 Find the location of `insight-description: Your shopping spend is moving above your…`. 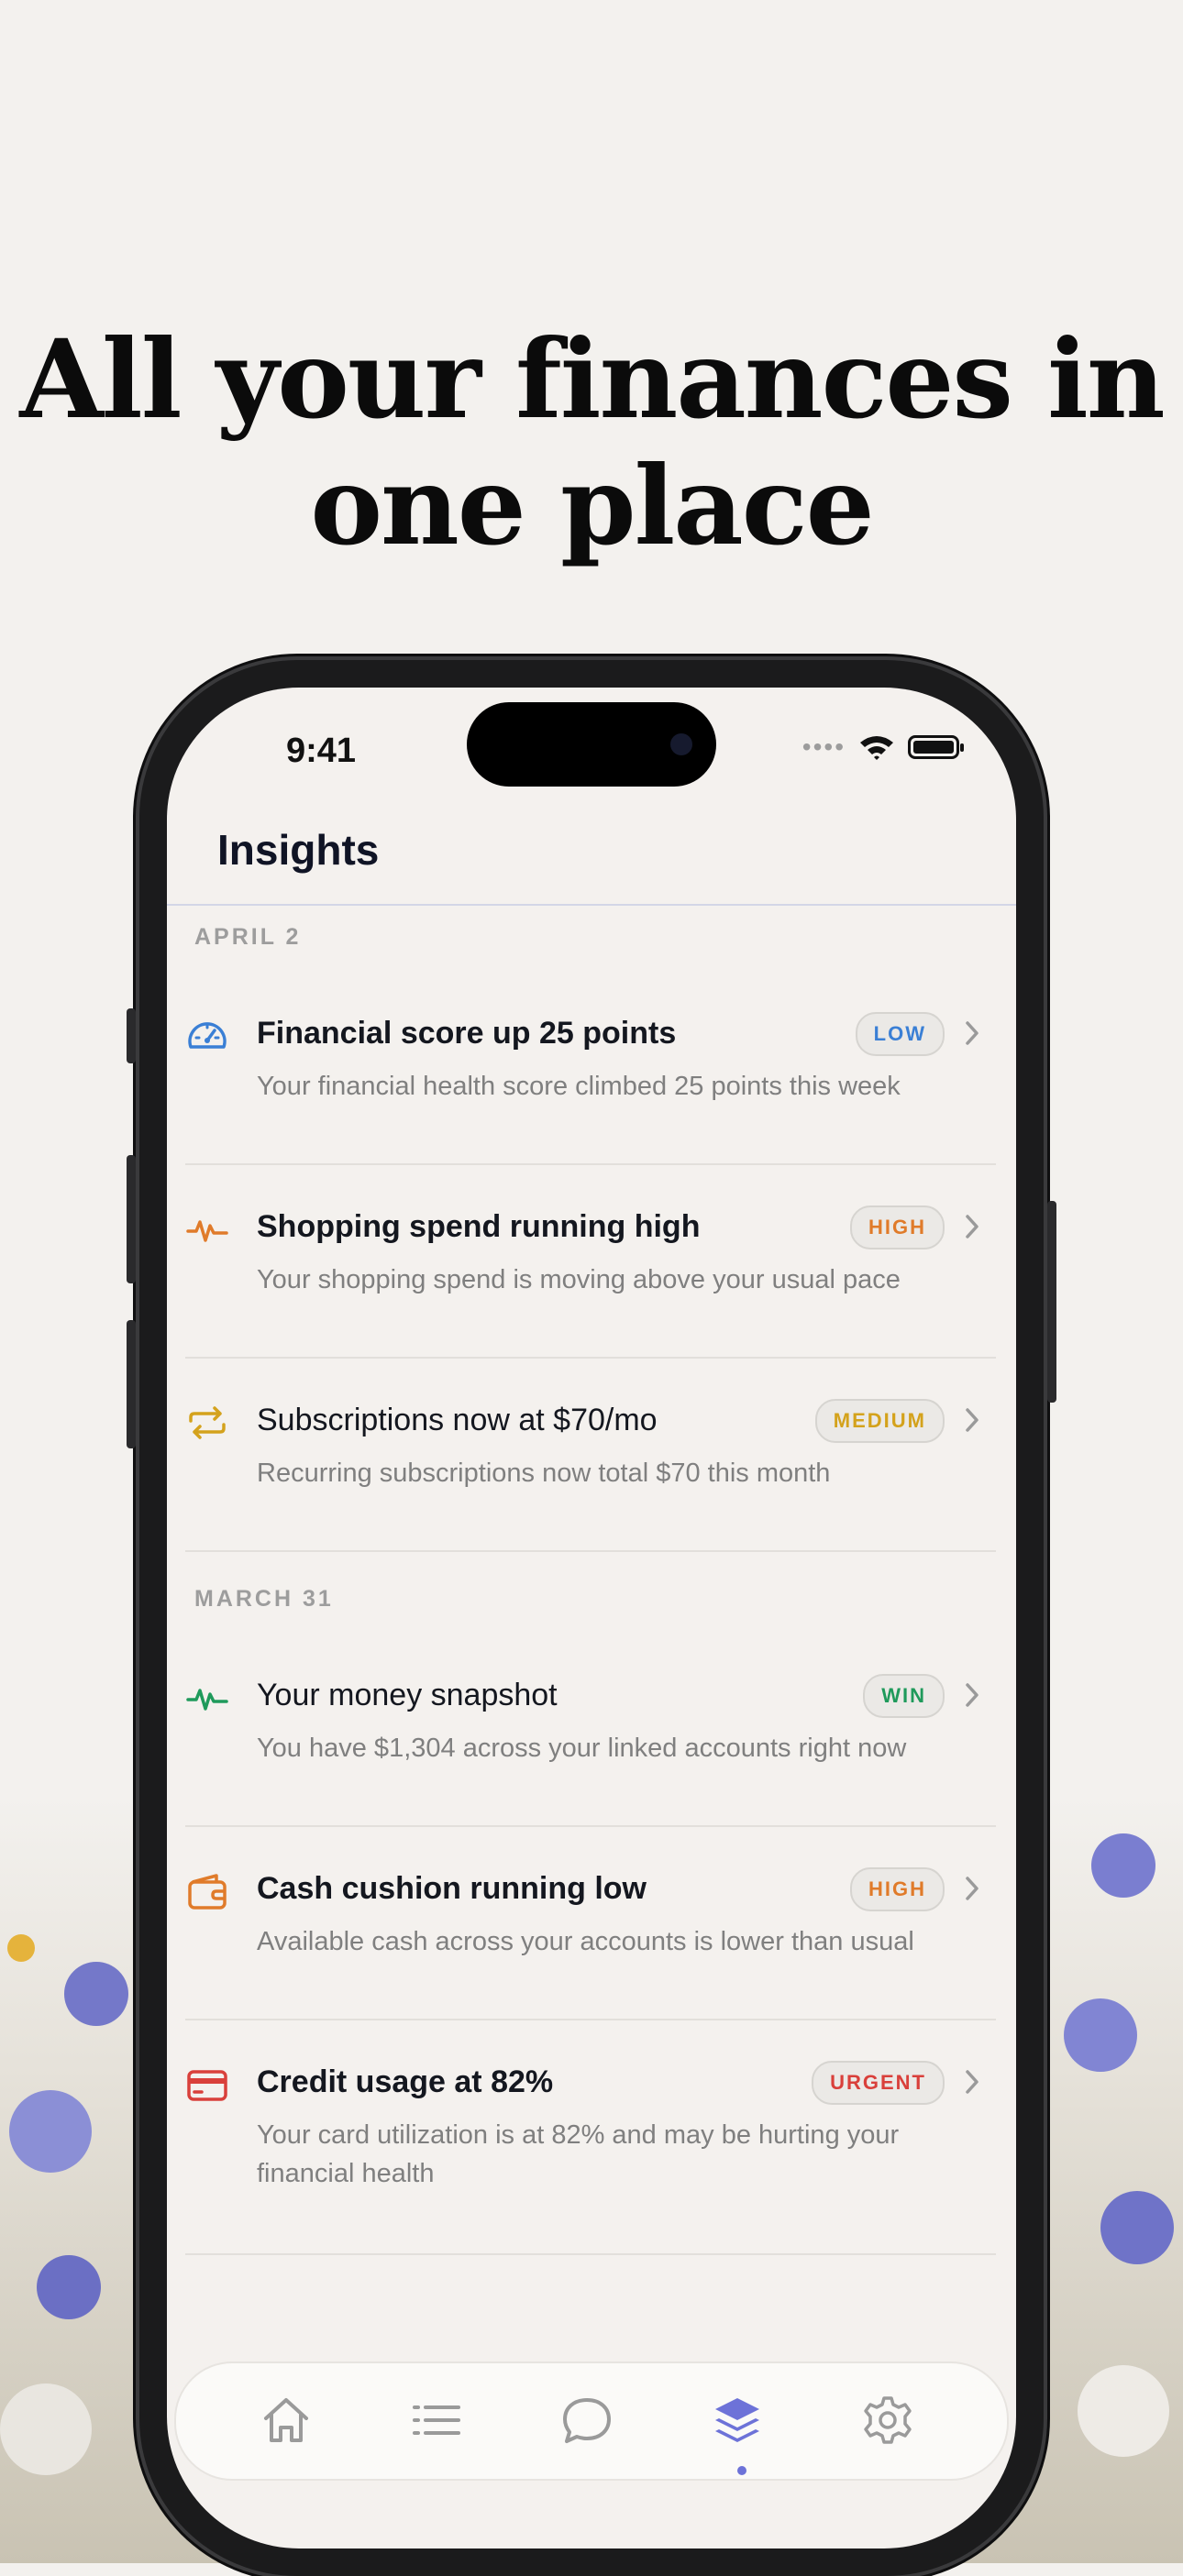

insight-description: Your shopping spend is moving above your… is located at coordinates (579, 1279).